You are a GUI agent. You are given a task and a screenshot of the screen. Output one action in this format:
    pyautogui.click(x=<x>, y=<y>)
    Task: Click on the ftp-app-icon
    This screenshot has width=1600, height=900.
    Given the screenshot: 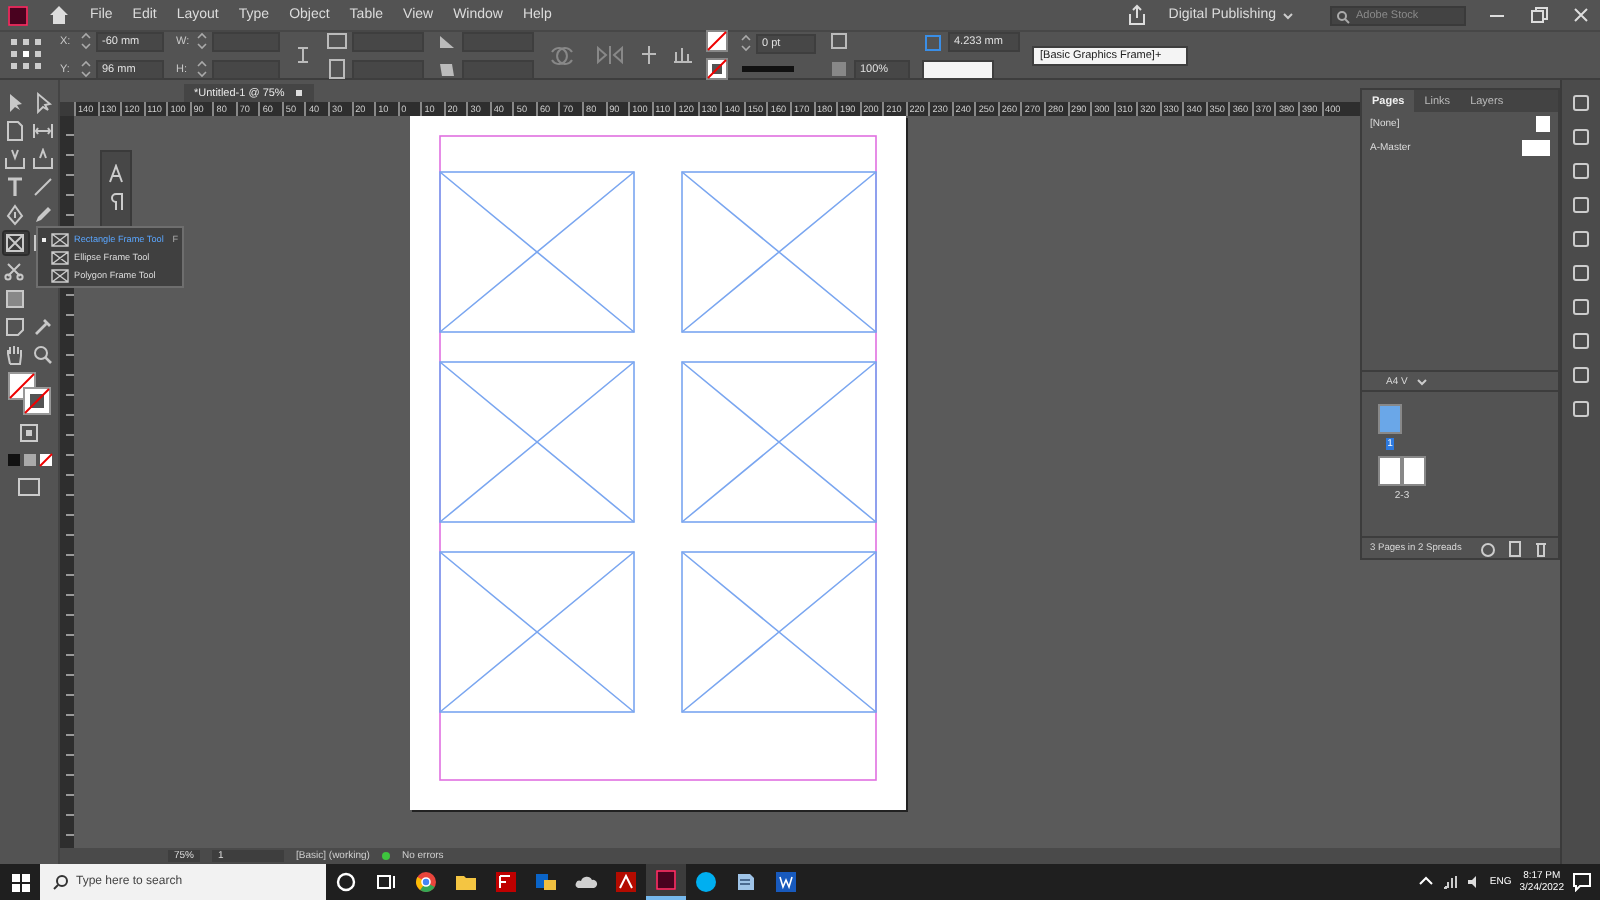 What is the action you would take?
    pyautogui.click(x=506, y=882)
    